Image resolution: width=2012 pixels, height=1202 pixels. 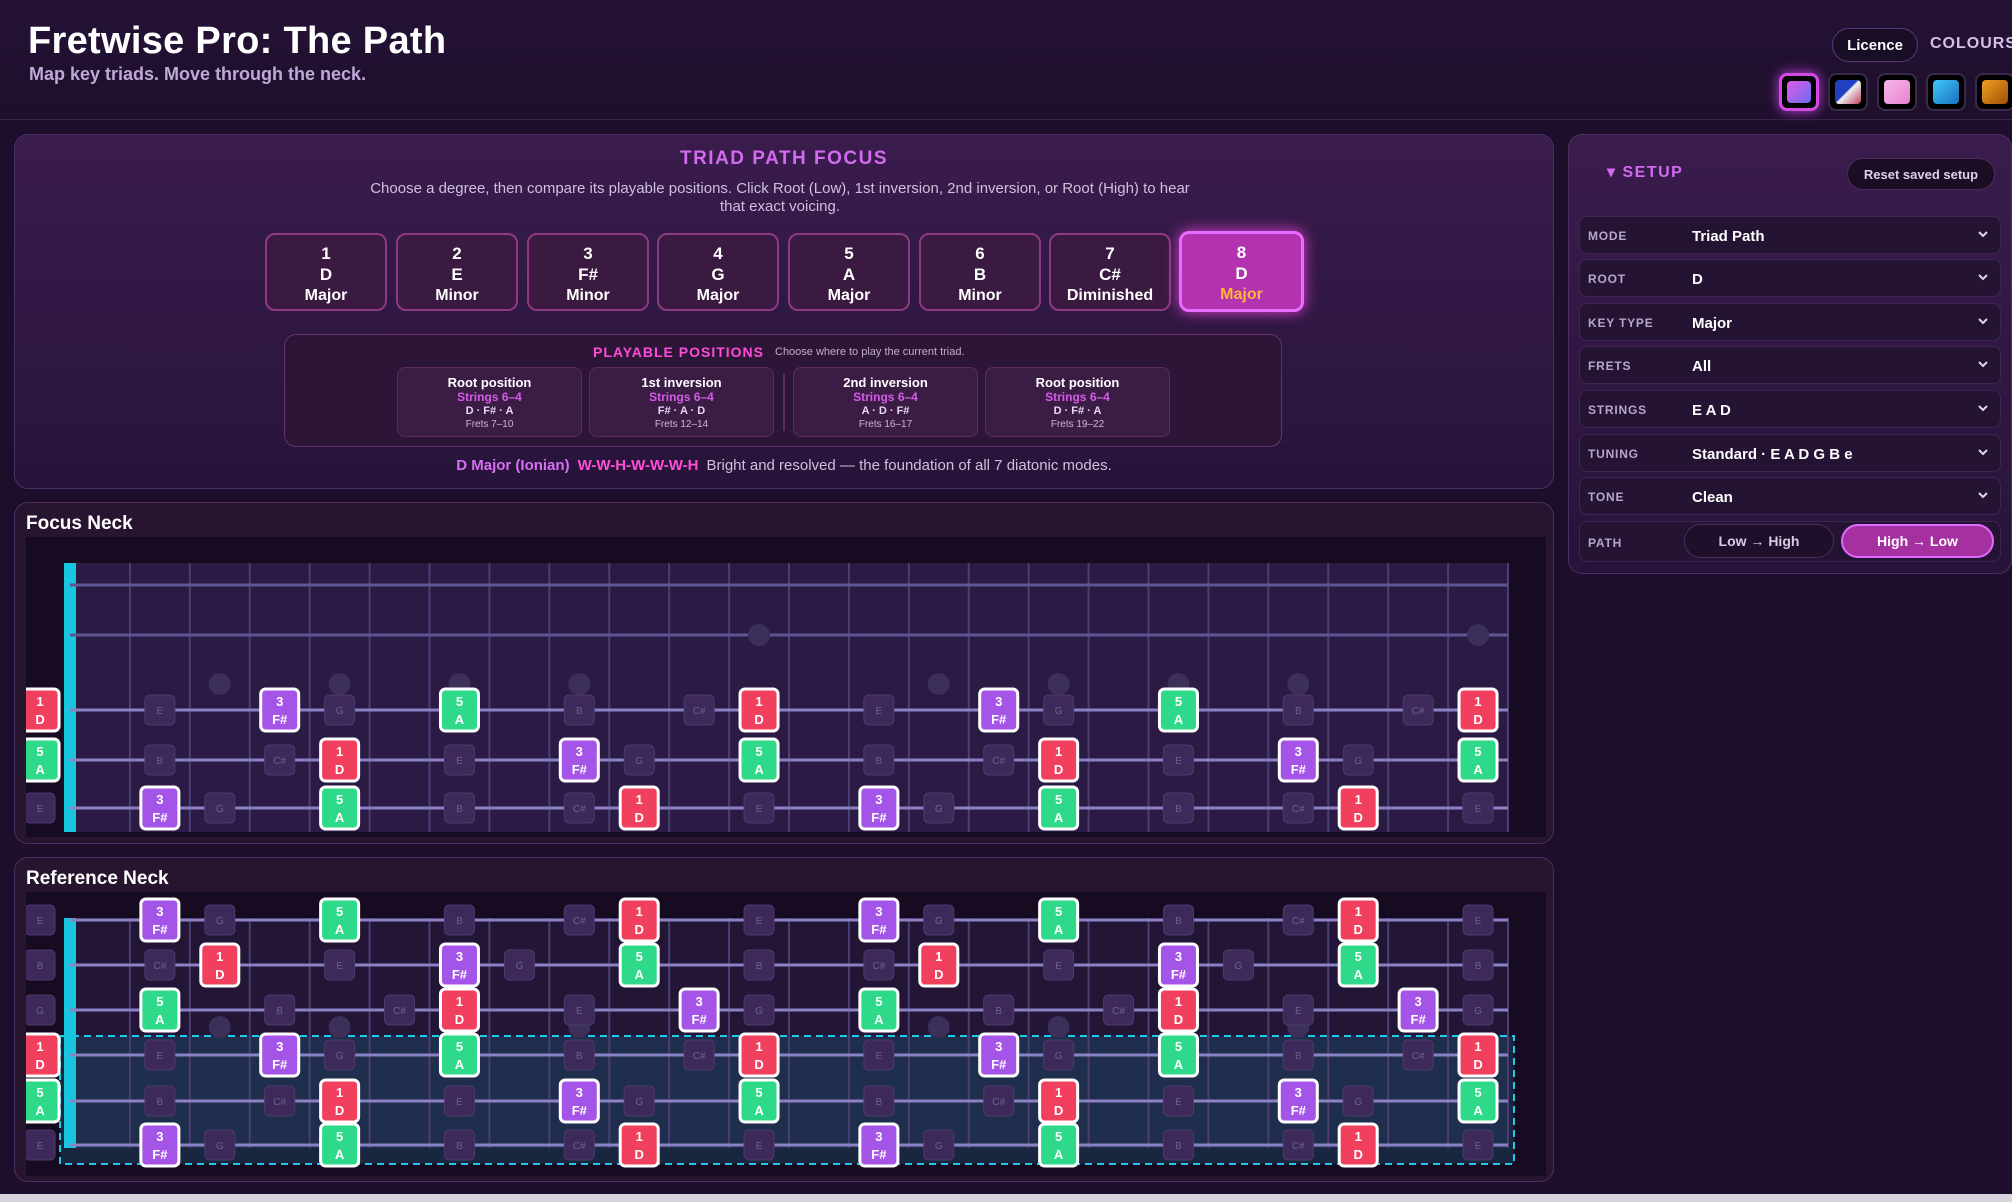 What do you see at coordinates (784, 402) in the screenshot?
I see `positions-divider` at bounding box center [784, 402].